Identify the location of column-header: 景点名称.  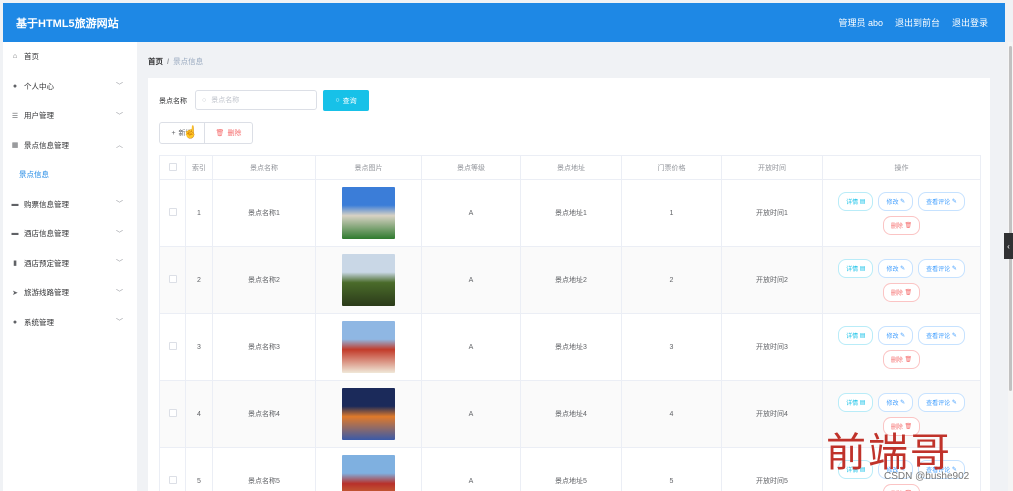
(264, 167).